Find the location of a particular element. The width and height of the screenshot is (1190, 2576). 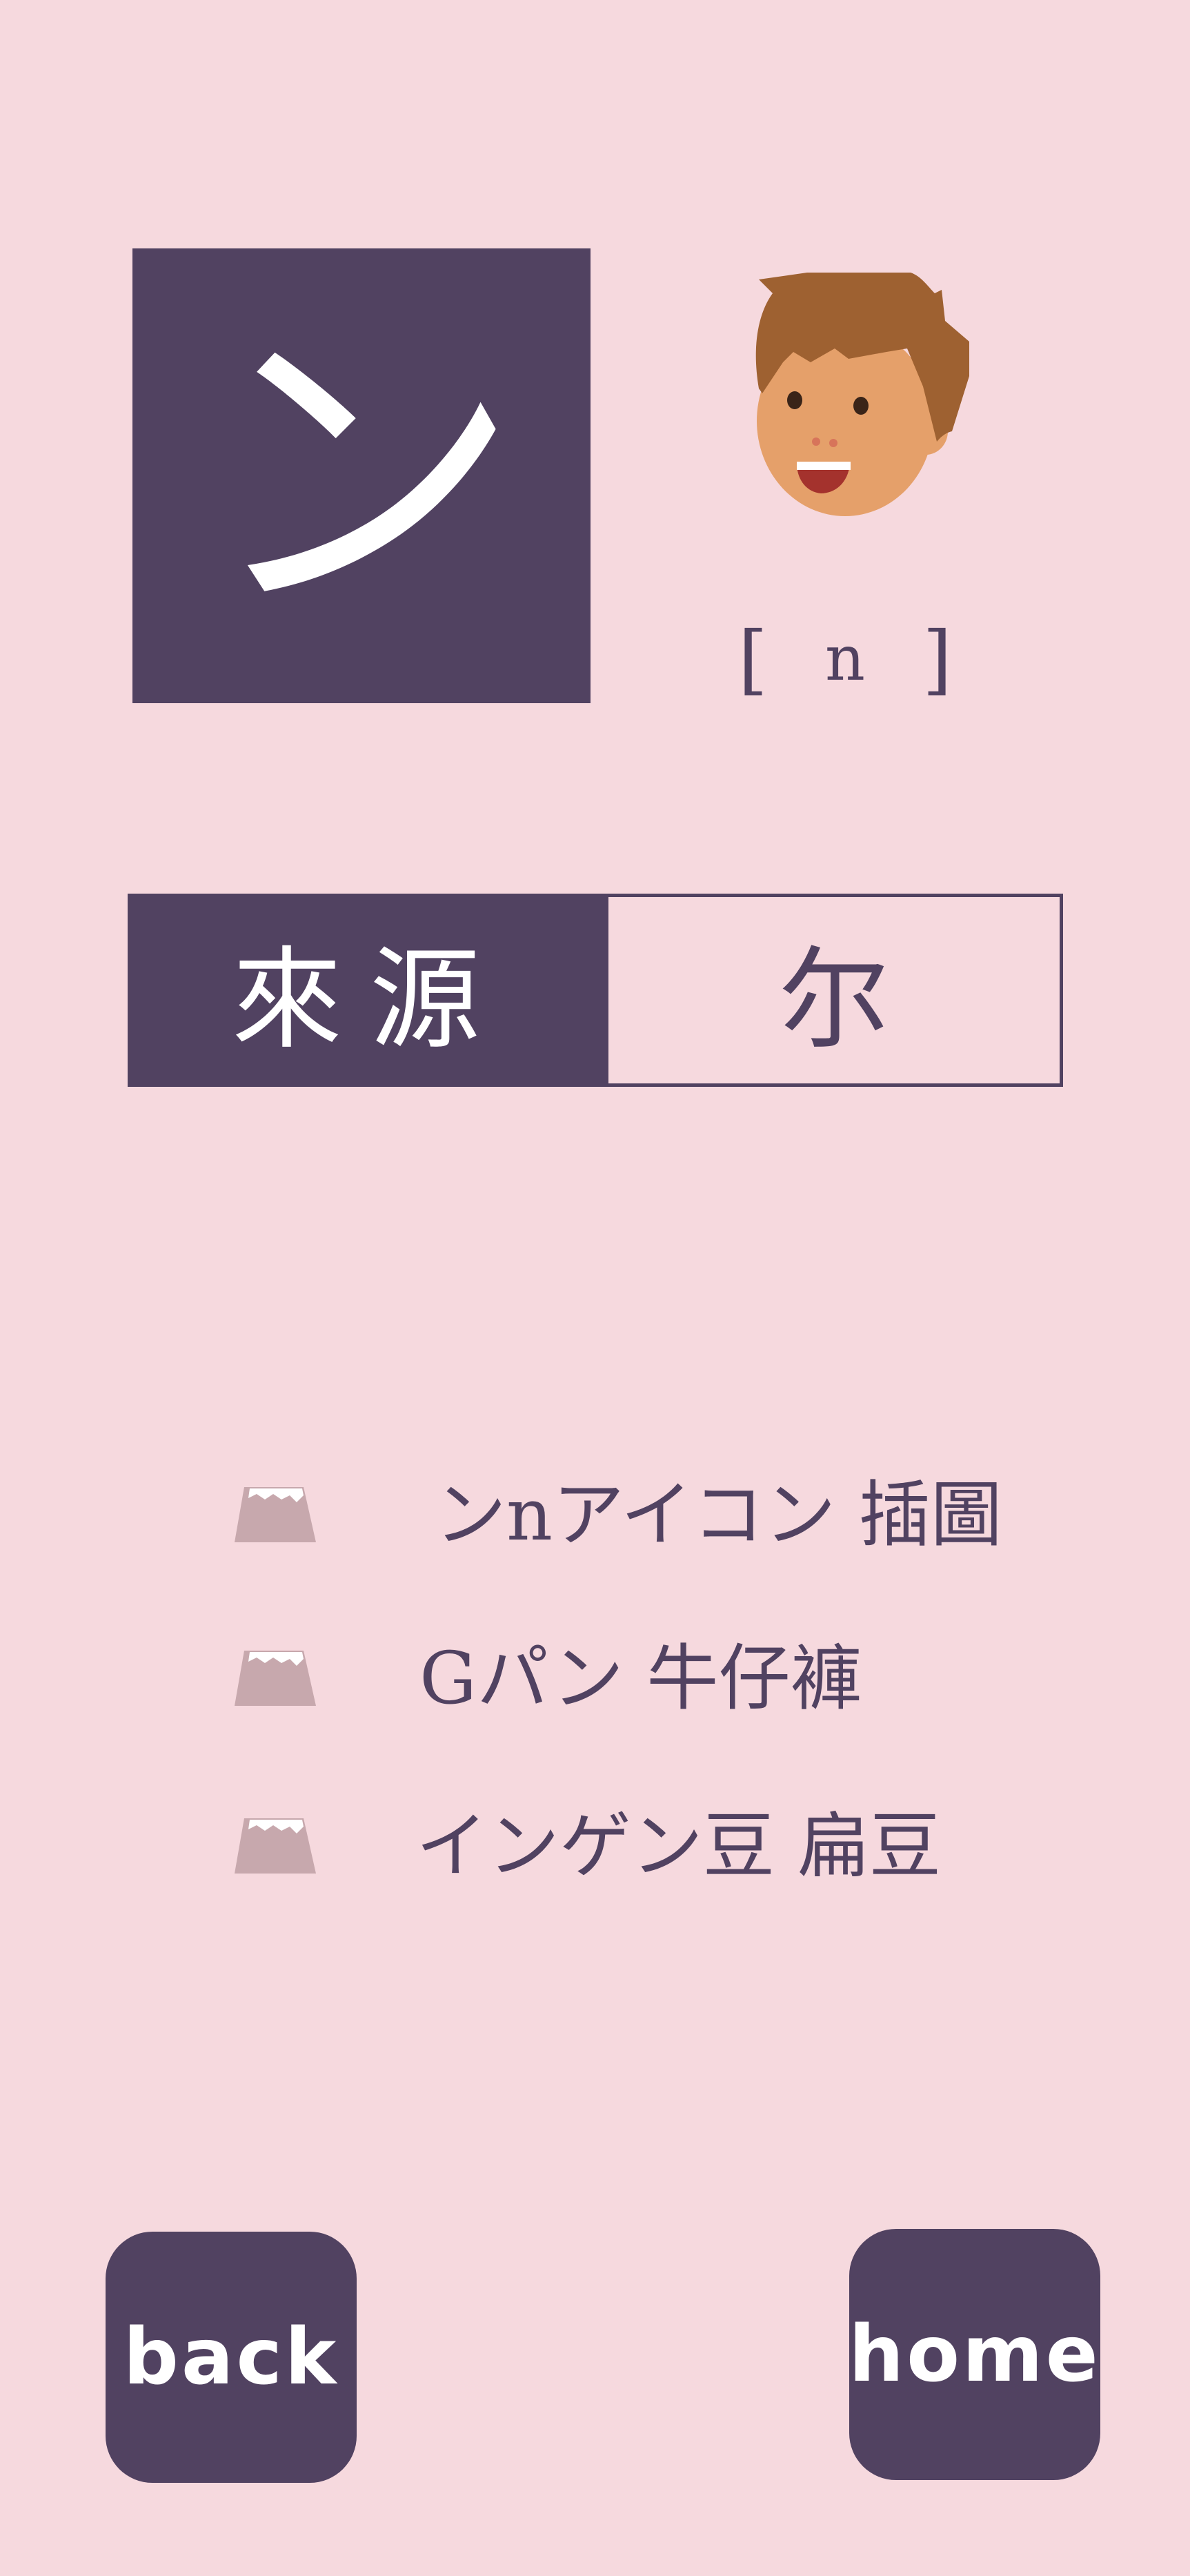

pronunciation-close-bracket: ] is located at coordinates (937, 659).